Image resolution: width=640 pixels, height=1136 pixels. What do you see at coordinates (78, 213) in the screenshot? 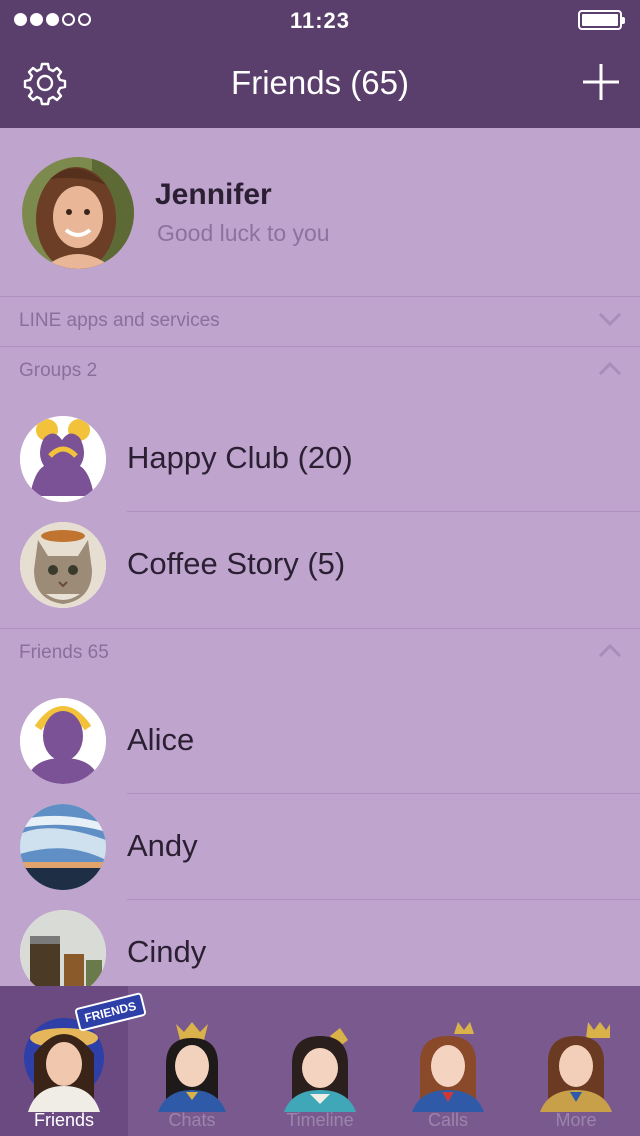
I see `profile-avatar` at bounding box center [78, 213].